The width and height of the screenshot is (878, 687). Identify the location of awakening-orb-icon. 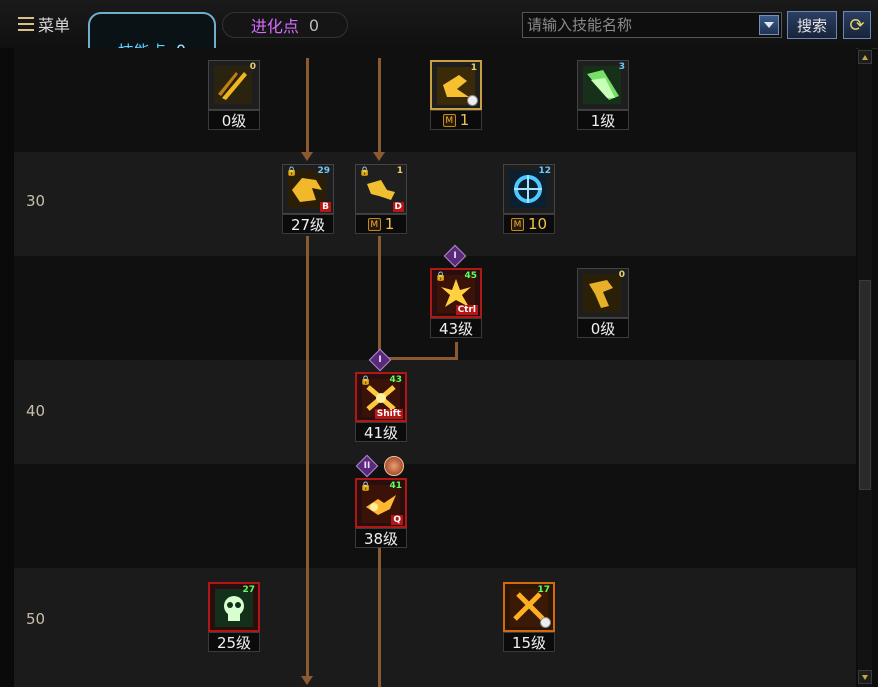
(394, 466).